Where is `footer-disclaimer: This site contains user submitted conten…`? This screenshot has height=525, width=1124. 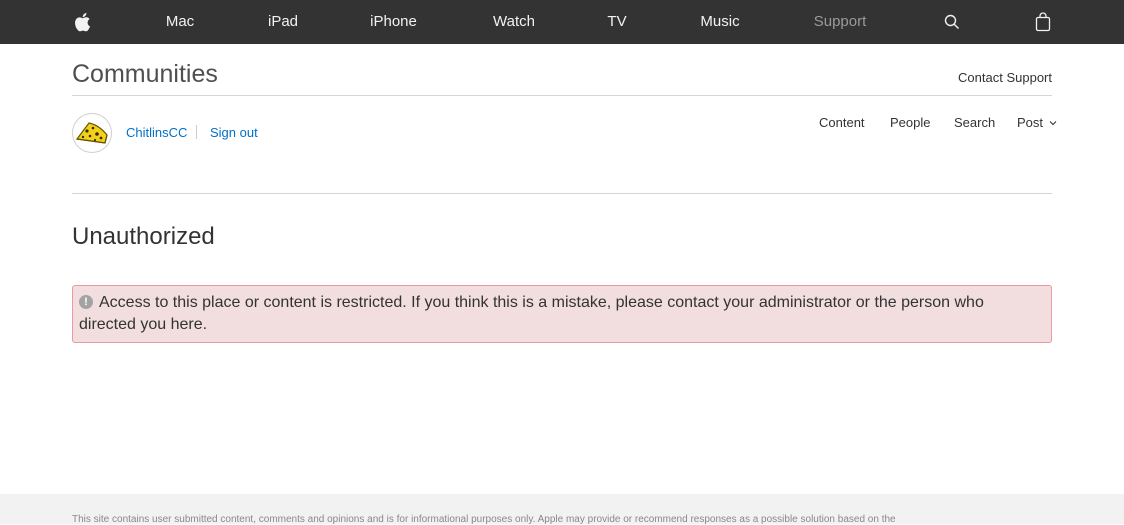
footer-disclaimer: This site contains user submitted conten… is located at coordinates (484, 519).